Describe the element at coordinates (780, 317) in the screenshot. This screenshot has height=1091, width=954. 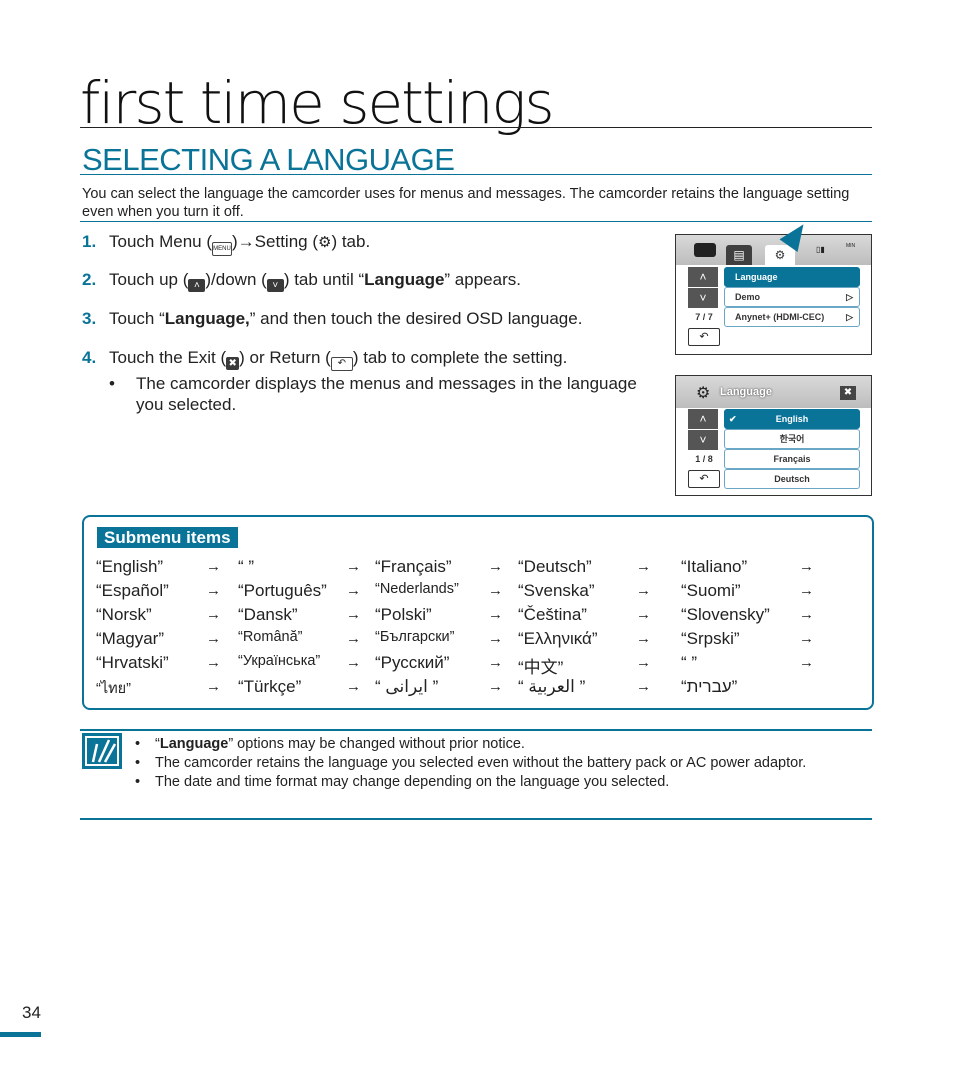
I see `menu-item-label: Anynet+ (HDMI-CEC)` at that location.